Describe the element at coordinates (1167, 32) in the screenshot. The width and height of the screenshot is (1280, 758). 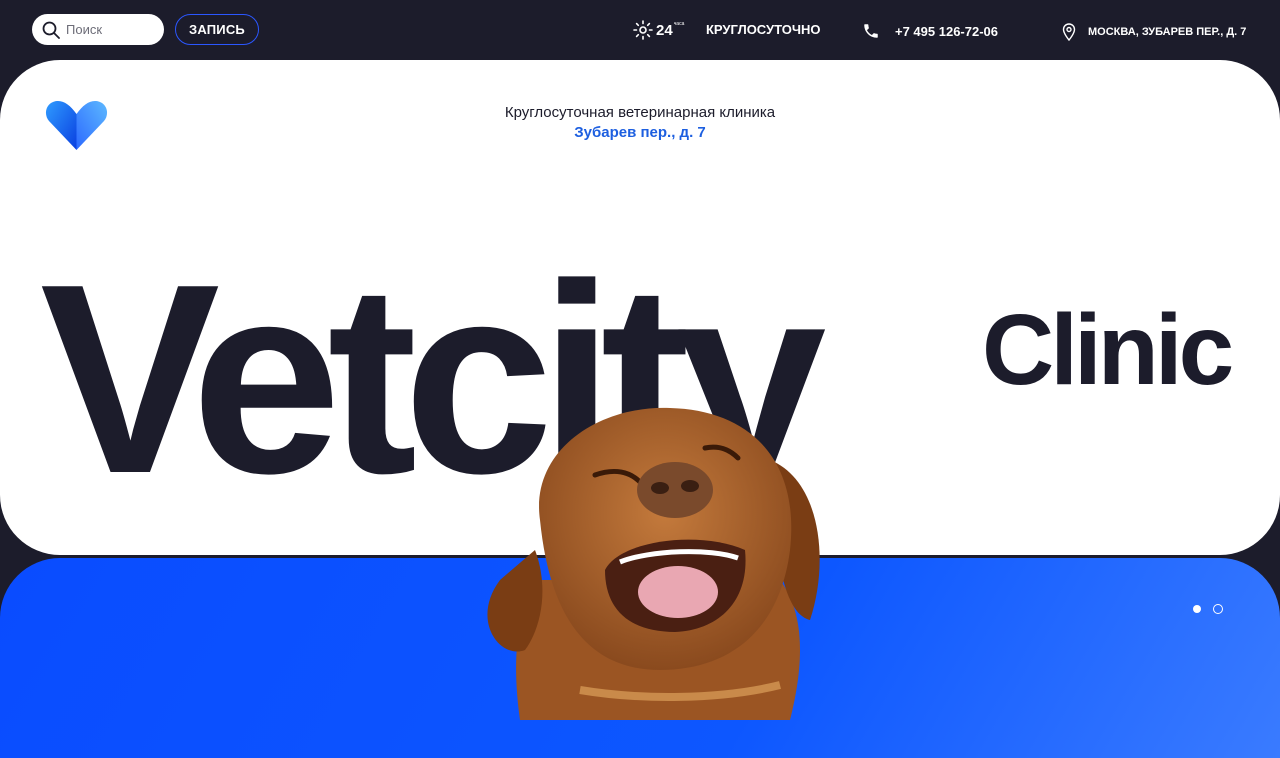
I see `header-address-text: МОСКВА, ЗУБАРЕВ ПЕР., Д. 7` at that location.